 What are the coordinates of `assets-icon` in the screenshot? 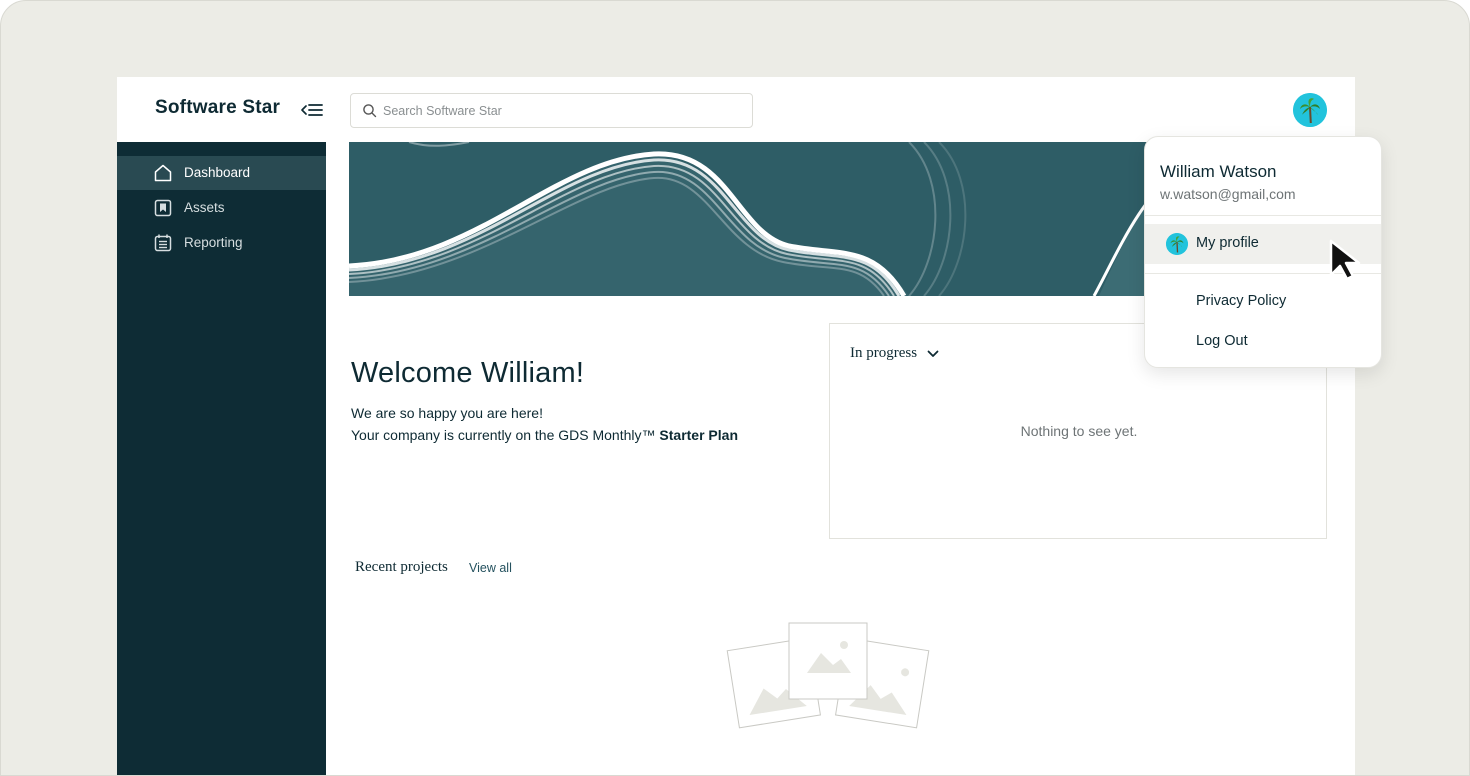 It's located at (163, 208).